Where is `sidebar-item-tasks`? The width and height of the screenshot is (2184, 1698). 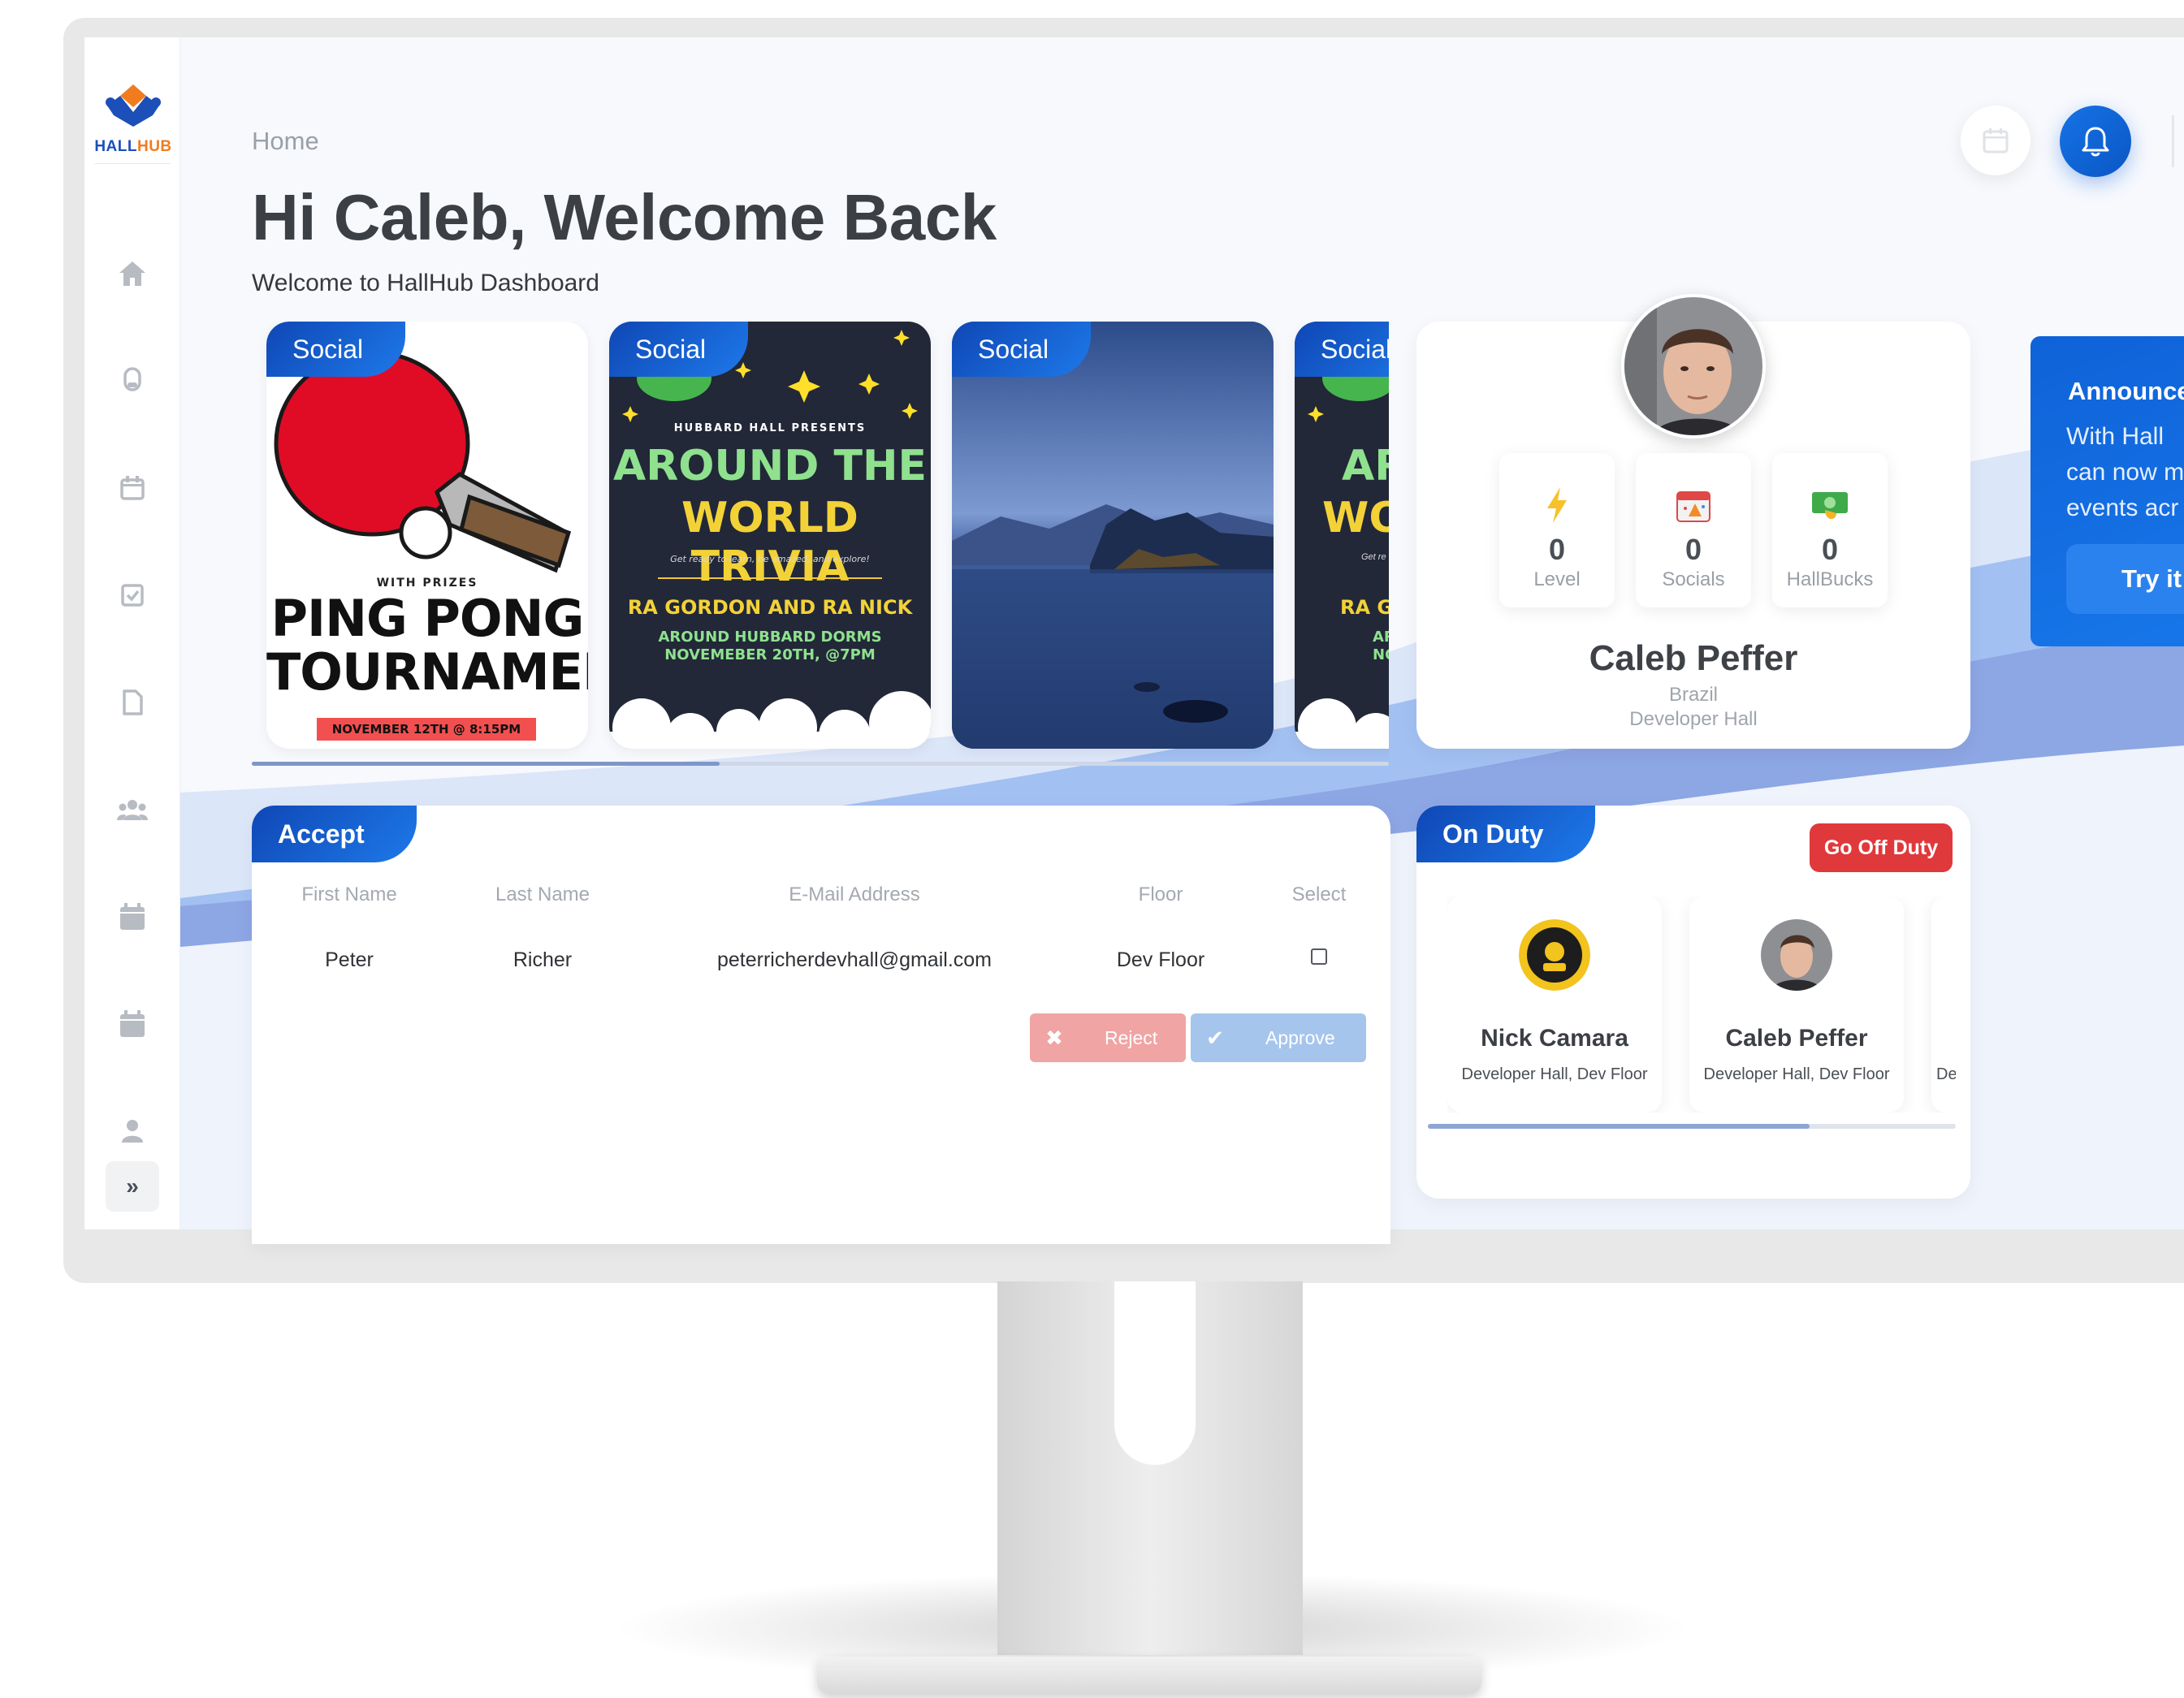 sidebar-item-tasks is located at coordinates (132, 595).